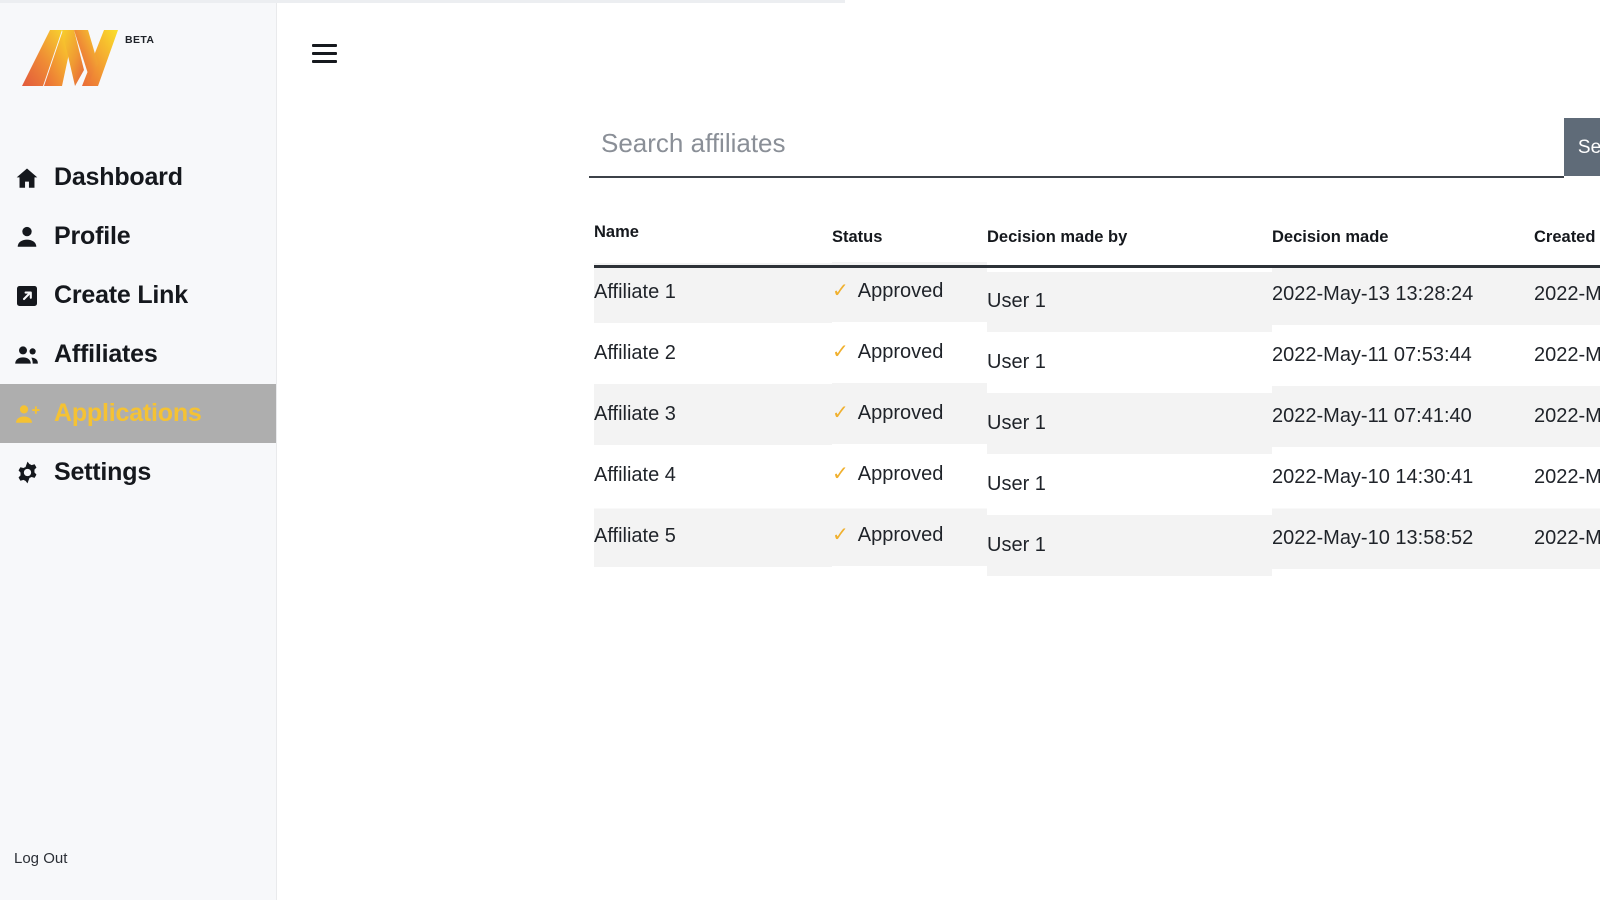  What do you see at coordinates (27, 414) in the screenshot?
I see `person-add-icon` at bounding box center [27, 414].